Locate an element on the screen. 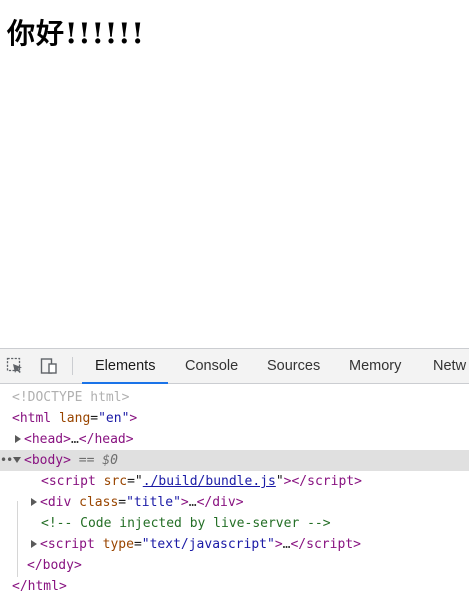 The width and height of the screenshot is (469, 594). script2-tag-name: script is located at coordinates (71, 544).